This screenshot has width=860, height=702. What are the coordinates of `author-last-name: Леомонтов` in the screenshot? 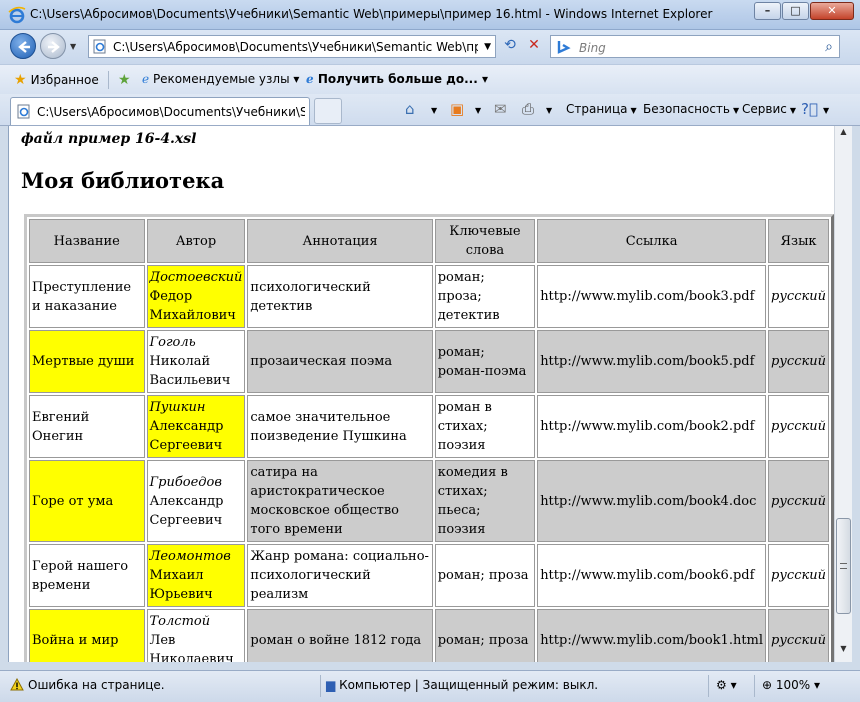 It's located at (190, 556).